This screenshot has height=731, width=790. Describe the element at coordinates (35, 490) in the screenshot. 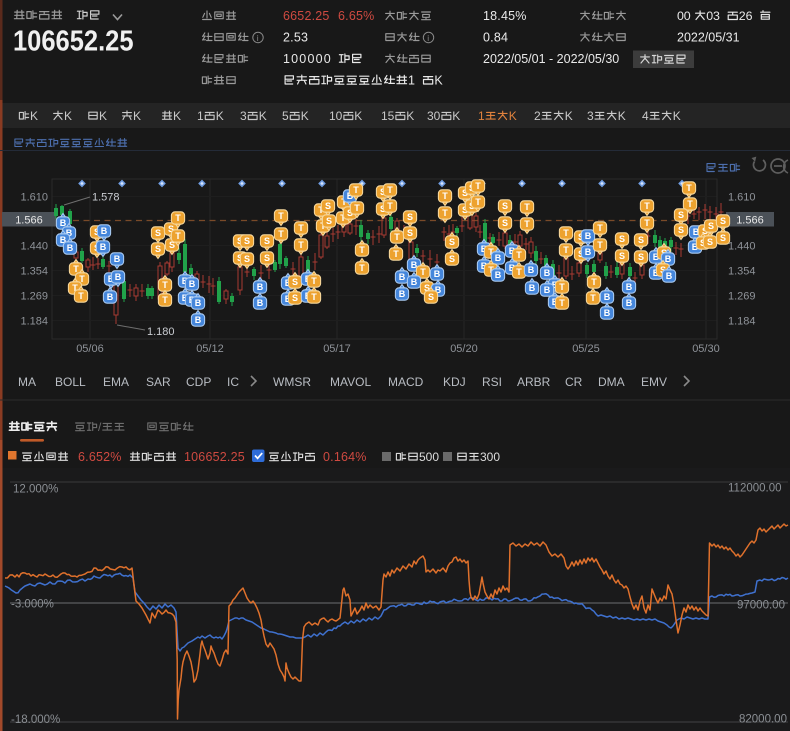

I see `svg-text: 12.000%` at that location.